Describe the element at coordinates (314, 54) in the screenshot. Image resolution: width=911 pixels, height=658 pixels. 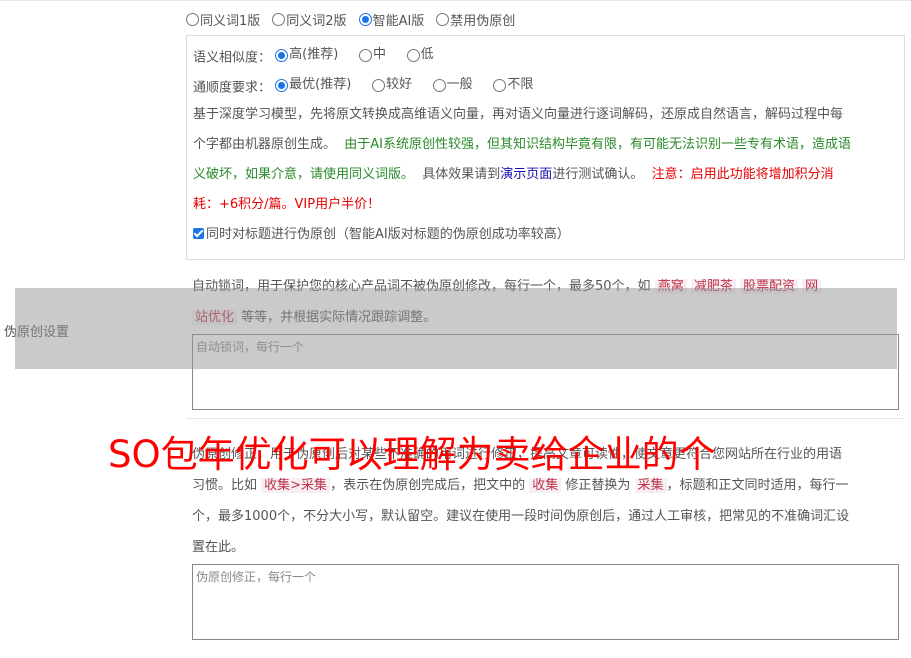
I see `radio-label: 高(推荐)` at that location.